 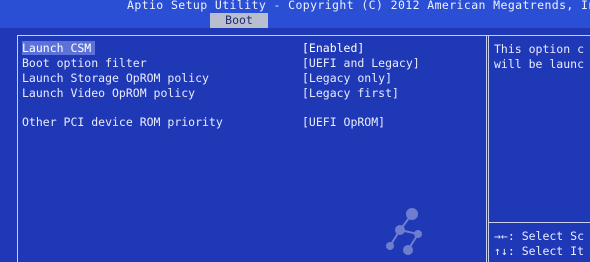 I want to click on setting-label: Launch Storage OpROM policy, so click(x=115, y=78).